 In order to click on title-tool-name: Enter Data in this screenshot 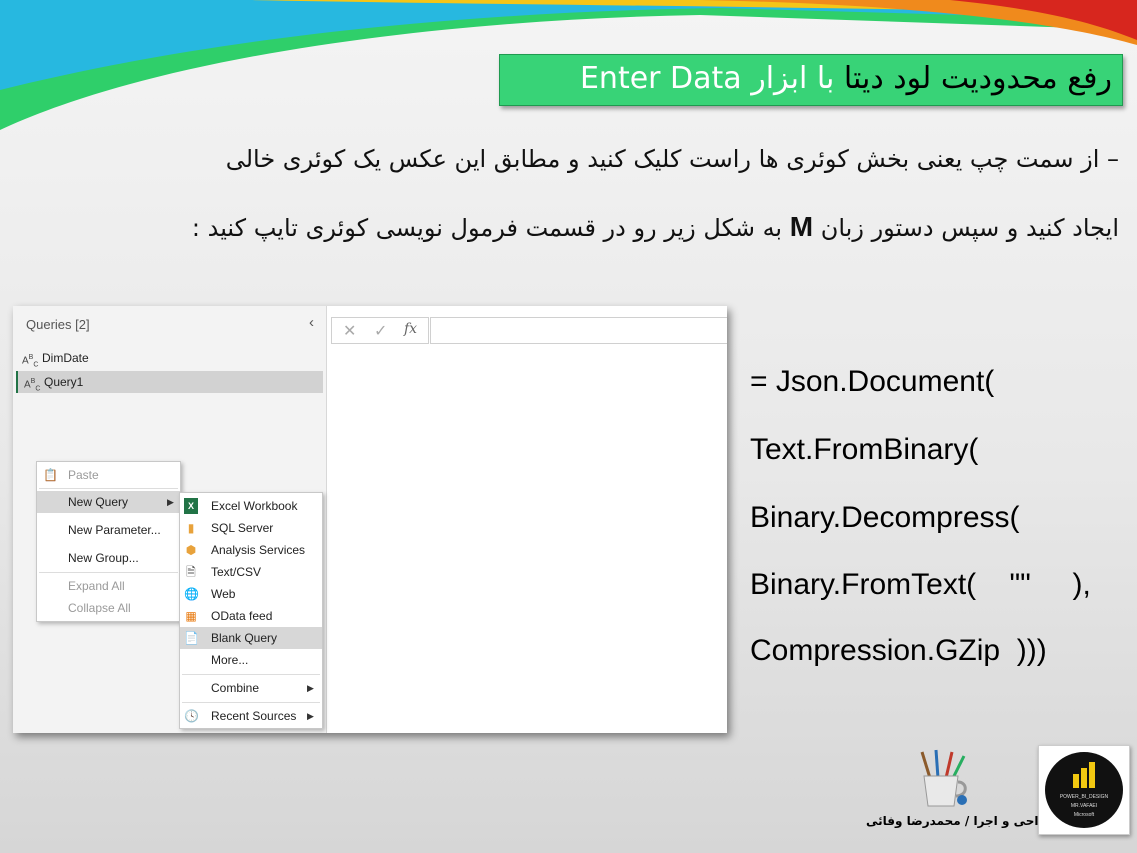, I will do `click(660, 78)`.